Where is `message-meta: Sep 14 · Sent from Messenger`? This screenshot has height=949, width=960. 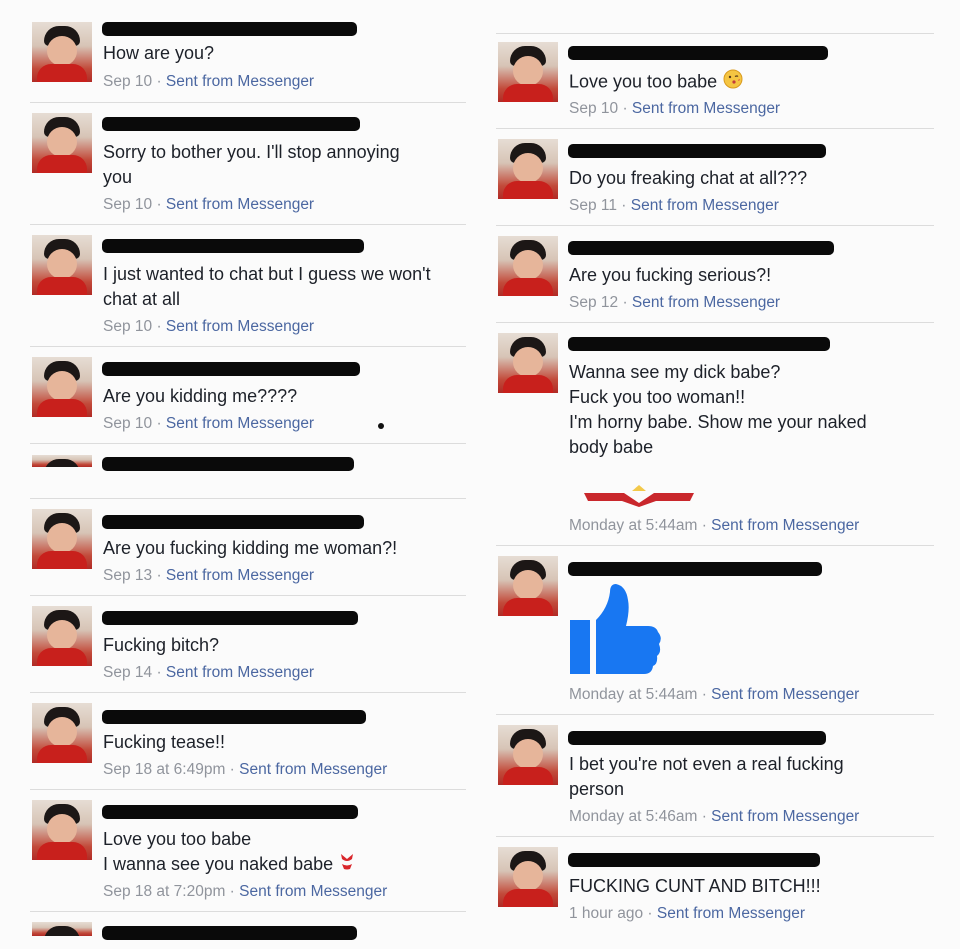
message-meta: Sep 14 · Sent from Messenger is located at coordinates (208, 673).